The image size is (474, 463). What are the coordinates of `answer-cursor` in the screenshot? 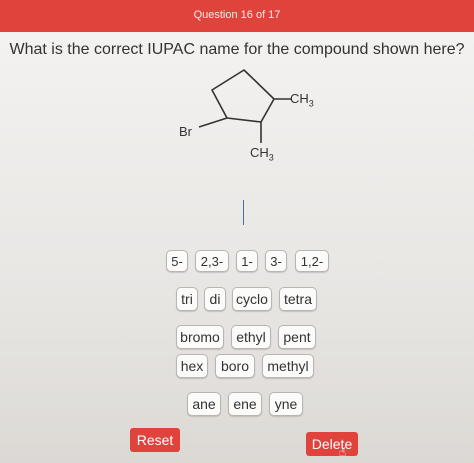 It's located at (243, 212).